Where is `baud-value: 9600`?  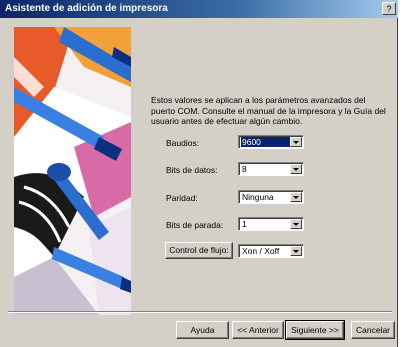 baud-value: 9600 is located at coordinates (265, 142).